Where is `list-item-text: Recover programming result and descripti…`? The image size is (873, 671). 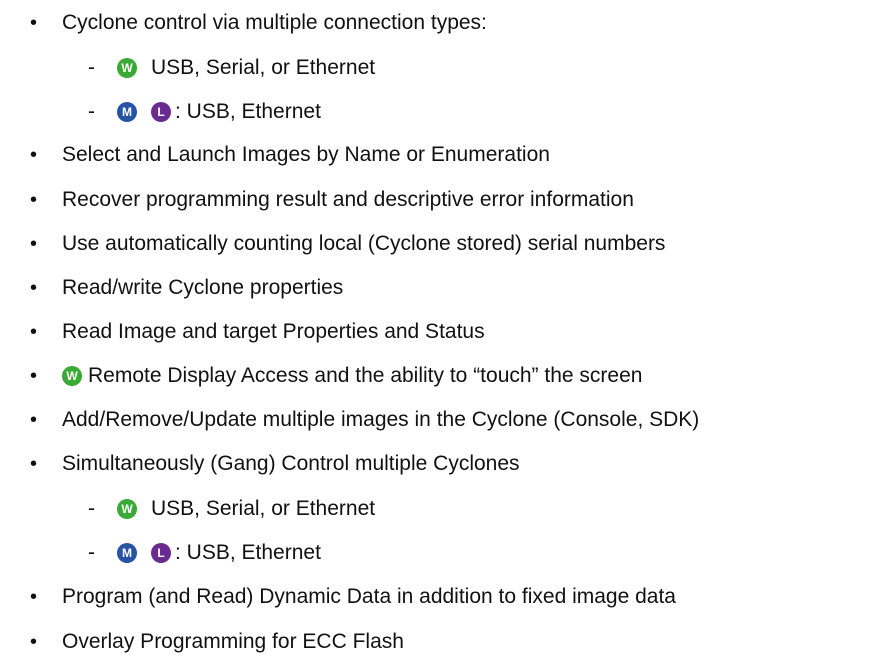
list-item-text: Recover programming result and descripti… is located at coordinates (348, 199).